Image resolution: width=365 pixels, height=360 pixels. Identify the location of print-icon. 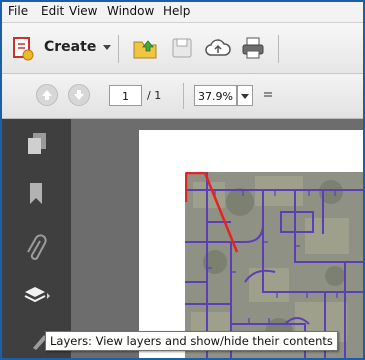
(253, 48).